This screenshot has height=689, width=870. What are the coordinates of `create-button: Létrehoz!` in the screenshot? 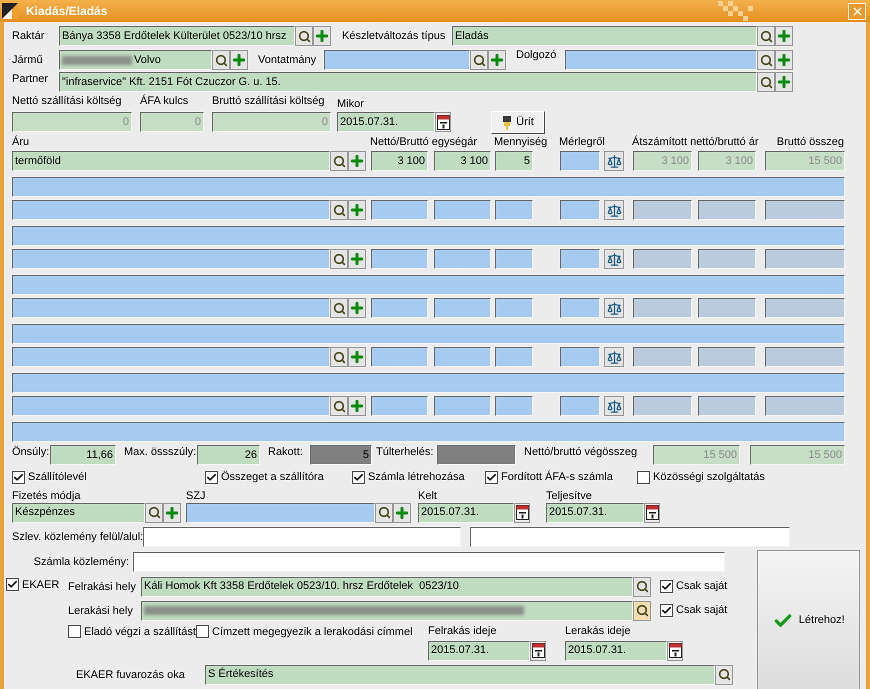 It's located at (808, 619).